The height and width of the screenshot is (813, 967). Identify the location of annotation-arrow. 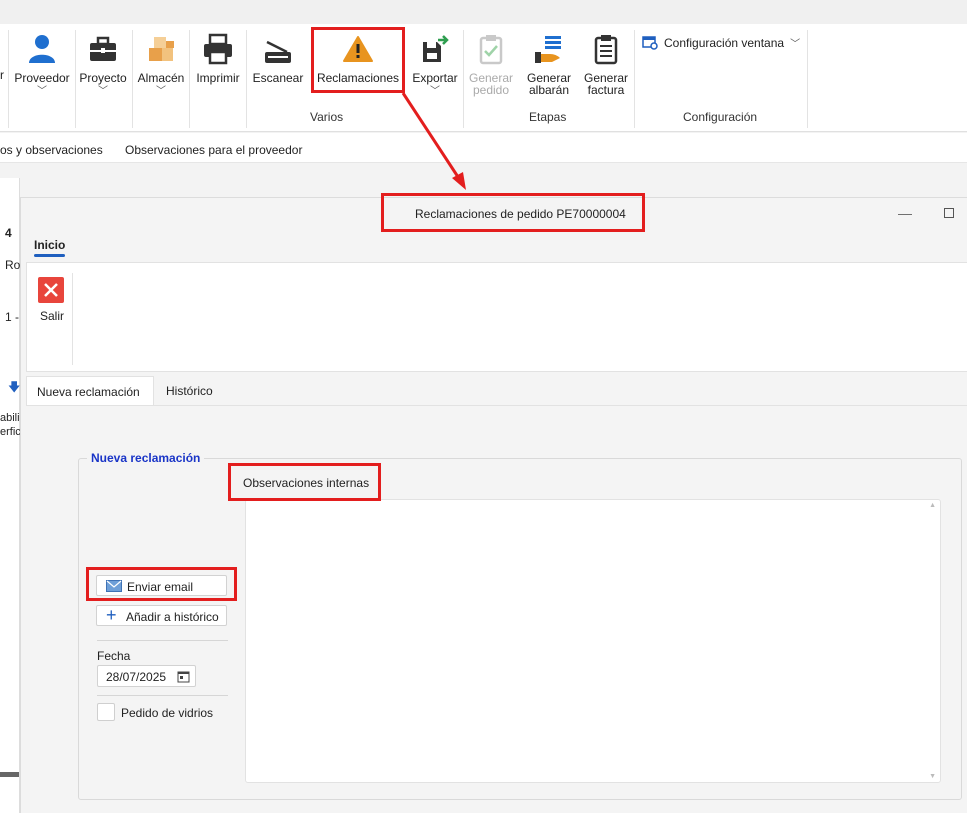
(433, 141).